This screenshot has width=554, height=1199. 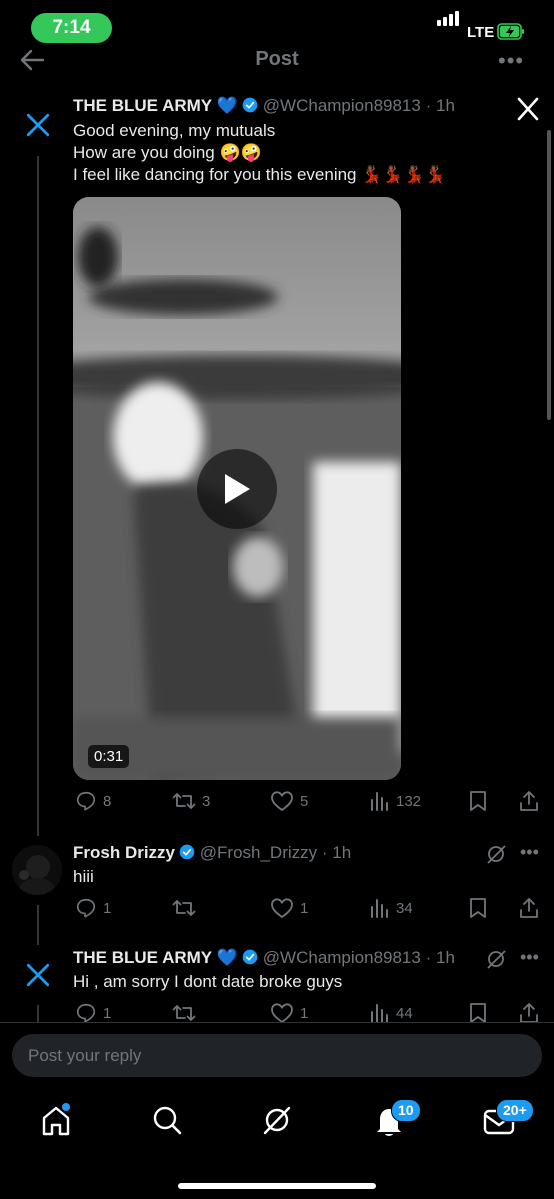 What do you see at coordinates (510, 31) in the screenshot?
I see `battery-charging-icon` at bounding box center [510, 31].